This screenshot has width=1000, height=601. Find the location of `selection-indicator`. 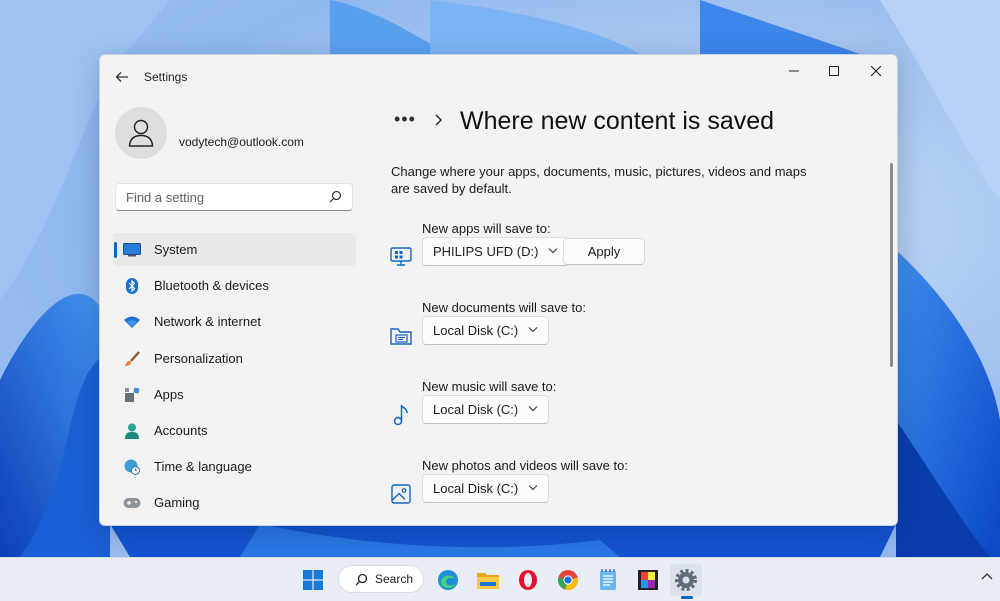

selection-indicator is located at coordinates (115, 250).